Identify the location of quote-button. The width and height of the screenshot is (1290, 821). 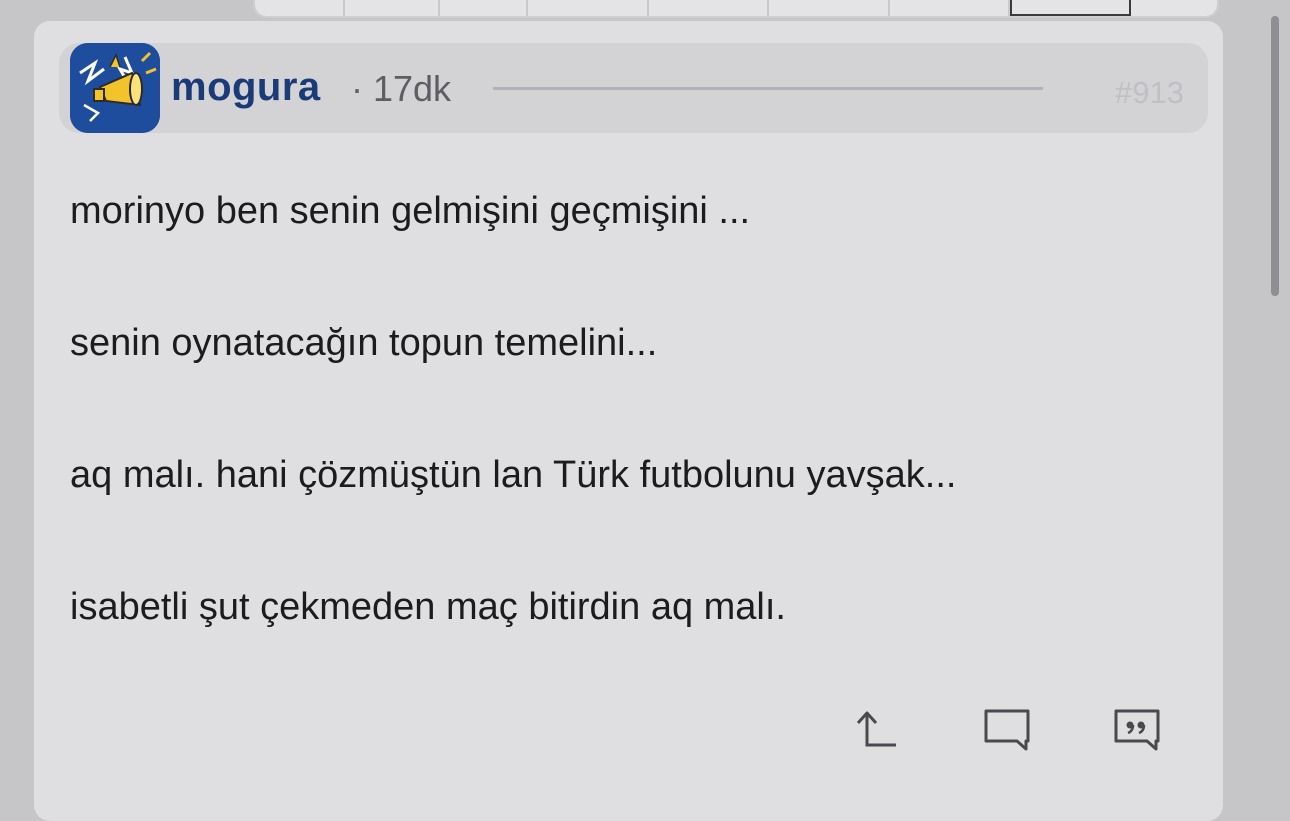
(1137, 730).